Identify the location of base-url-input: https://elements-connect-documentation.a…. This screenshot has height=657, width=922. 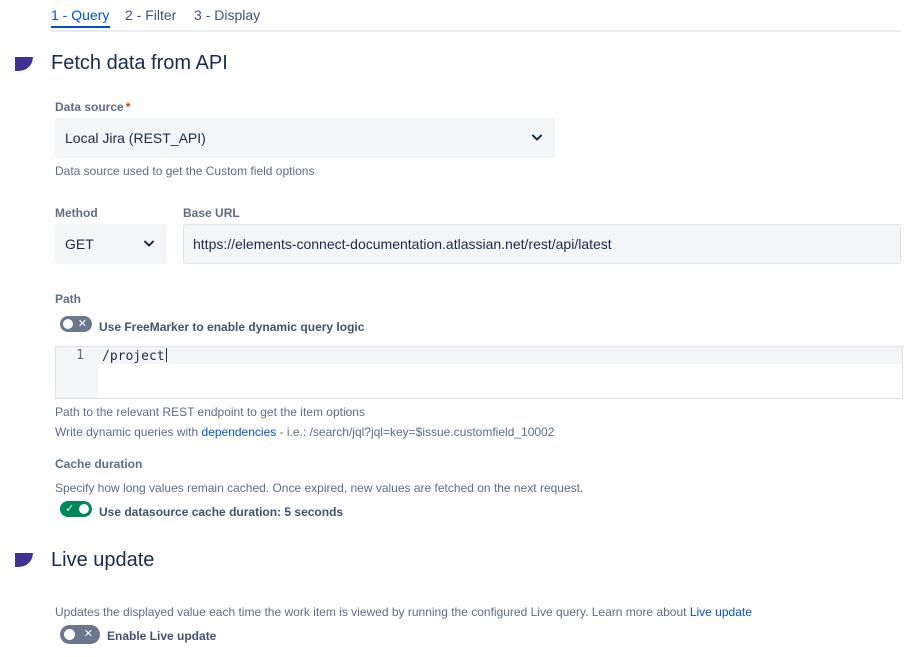
(542, 244).